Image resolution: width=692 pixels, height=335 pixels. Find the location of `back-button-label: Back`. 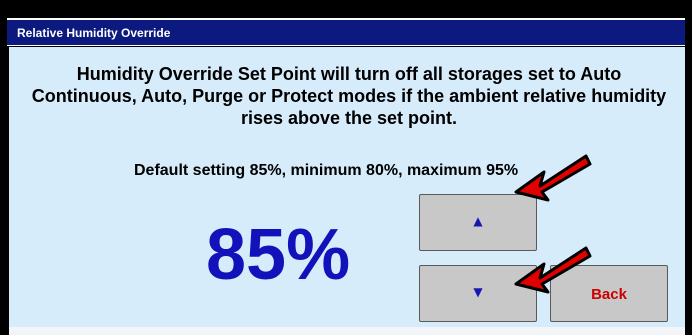

back-button-label: Back is located at coordinates (609, 294).